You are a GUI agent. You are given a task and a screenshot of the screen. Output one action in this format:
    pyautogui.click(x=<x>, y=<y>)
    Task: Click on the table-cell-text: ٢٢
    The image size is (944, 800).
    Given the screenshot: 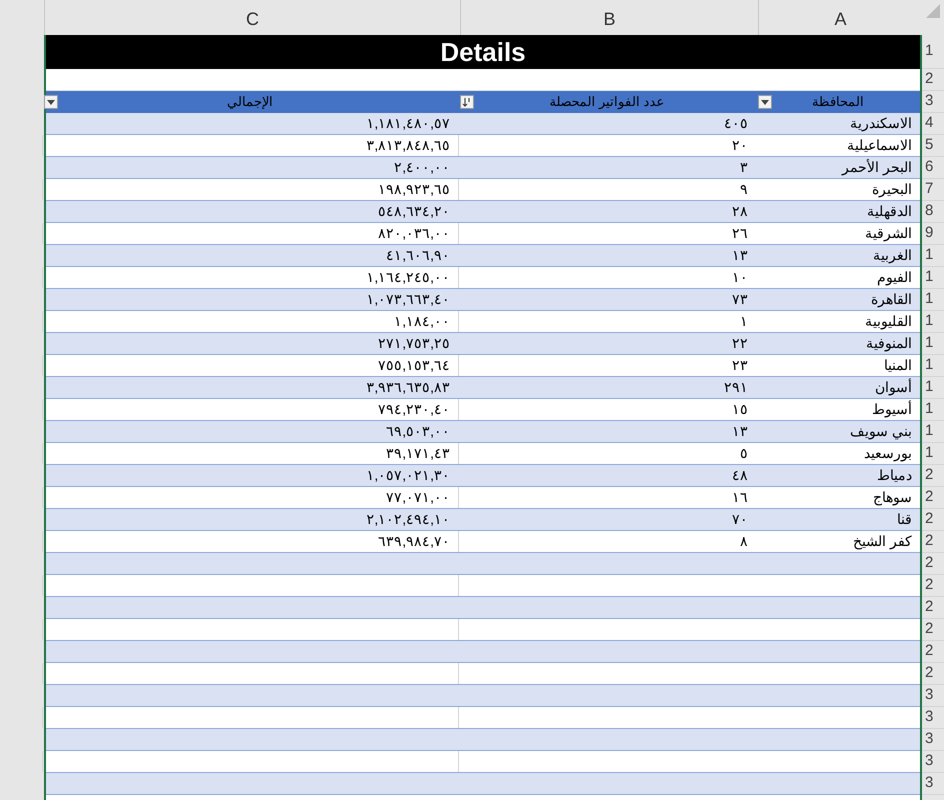 What is the action you would take?
    pyautogui.click(x=740, y=343)
    